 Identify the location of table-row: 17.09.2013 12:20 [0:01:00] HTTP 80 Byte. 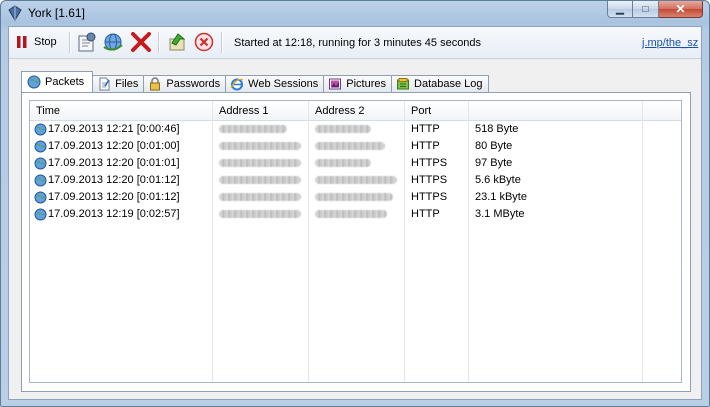
(355, 146).